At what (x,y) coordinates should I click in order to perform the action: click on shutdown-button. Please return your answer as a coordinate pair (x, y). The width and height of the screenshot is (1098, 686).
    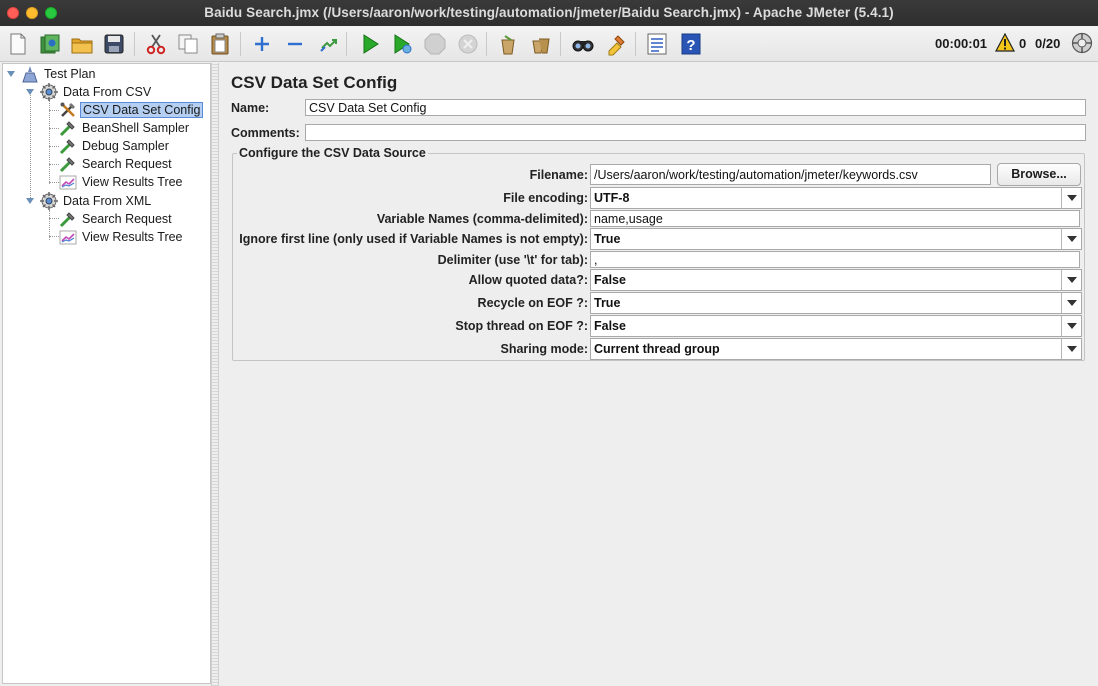
    Looking at the image, I should click on (468, 44).